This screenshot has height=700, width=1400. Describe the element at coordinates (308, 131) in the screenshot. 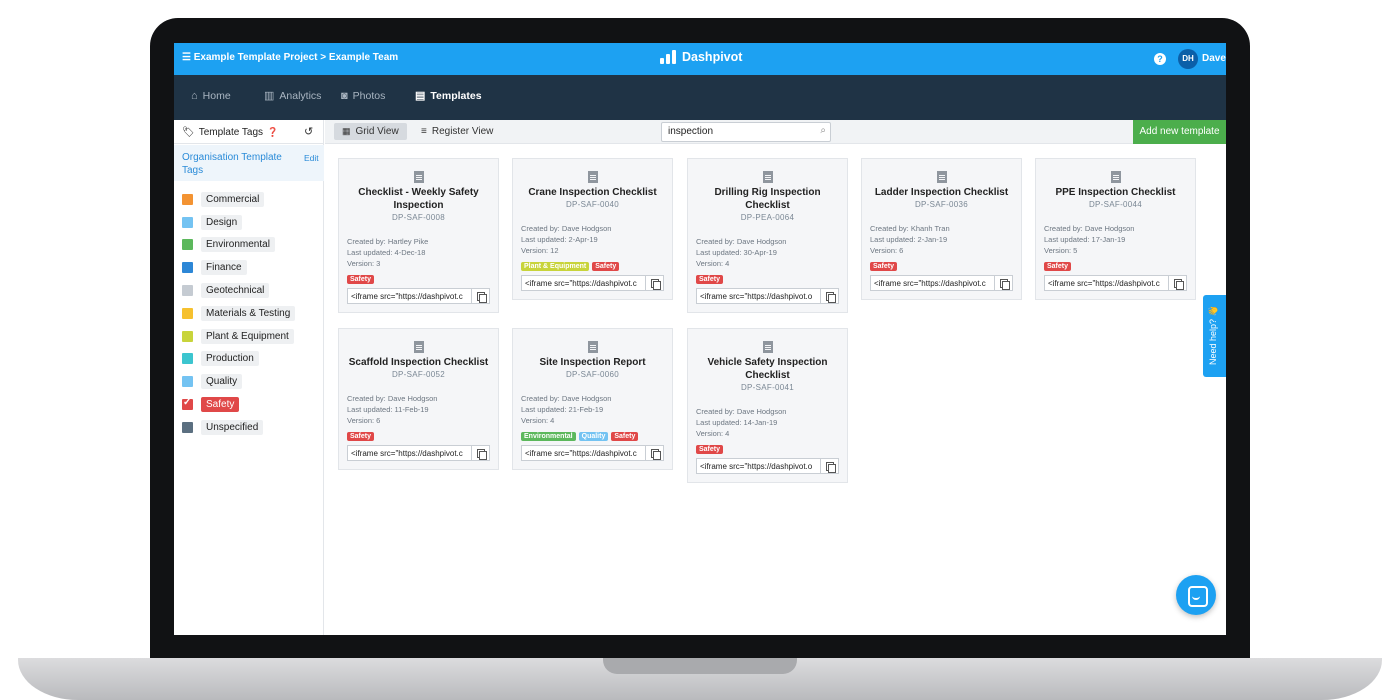

I see `reset-icon: ↺` at that location.